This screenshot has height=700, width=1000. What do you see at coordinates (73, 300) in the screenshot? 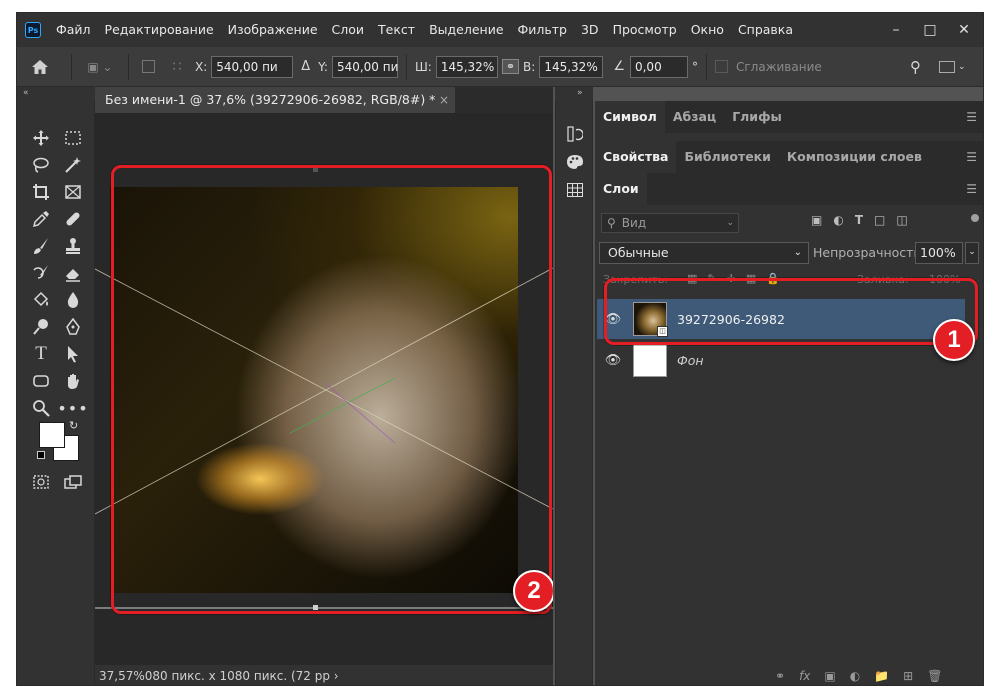
I see `blur-tool-icon` at bounding box center [73, 300].